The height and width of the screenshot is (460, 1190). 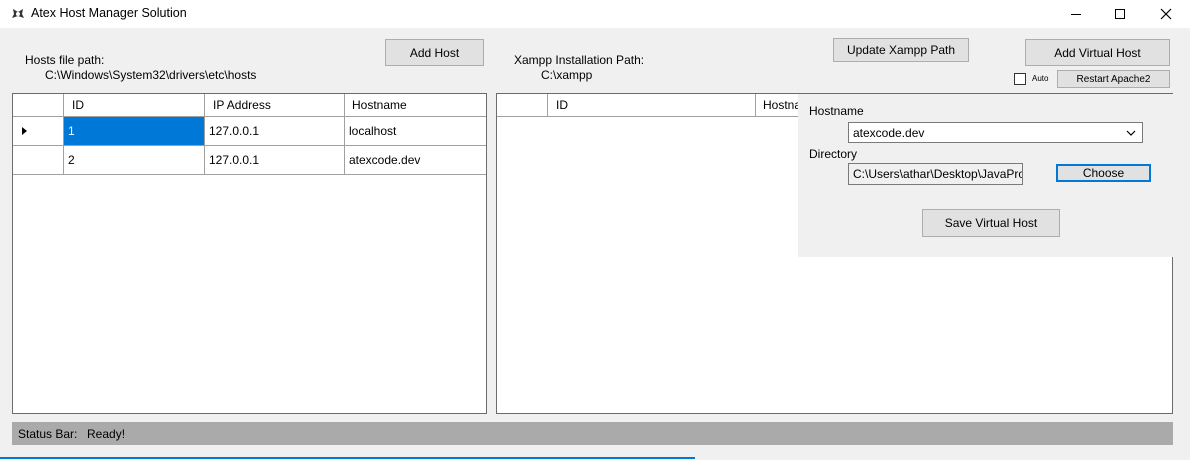 What do you see at coordinates (415, 131) in the screenshot?
I see `cell-hostname: localhost` at bounding box center [415, 131].